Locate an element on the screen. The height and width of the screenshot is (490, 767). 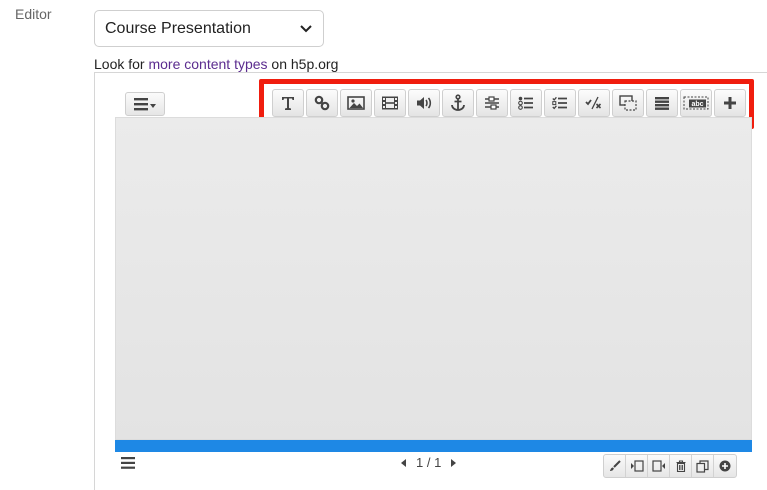
svg-text: abc is located at coordinates (697, 104).